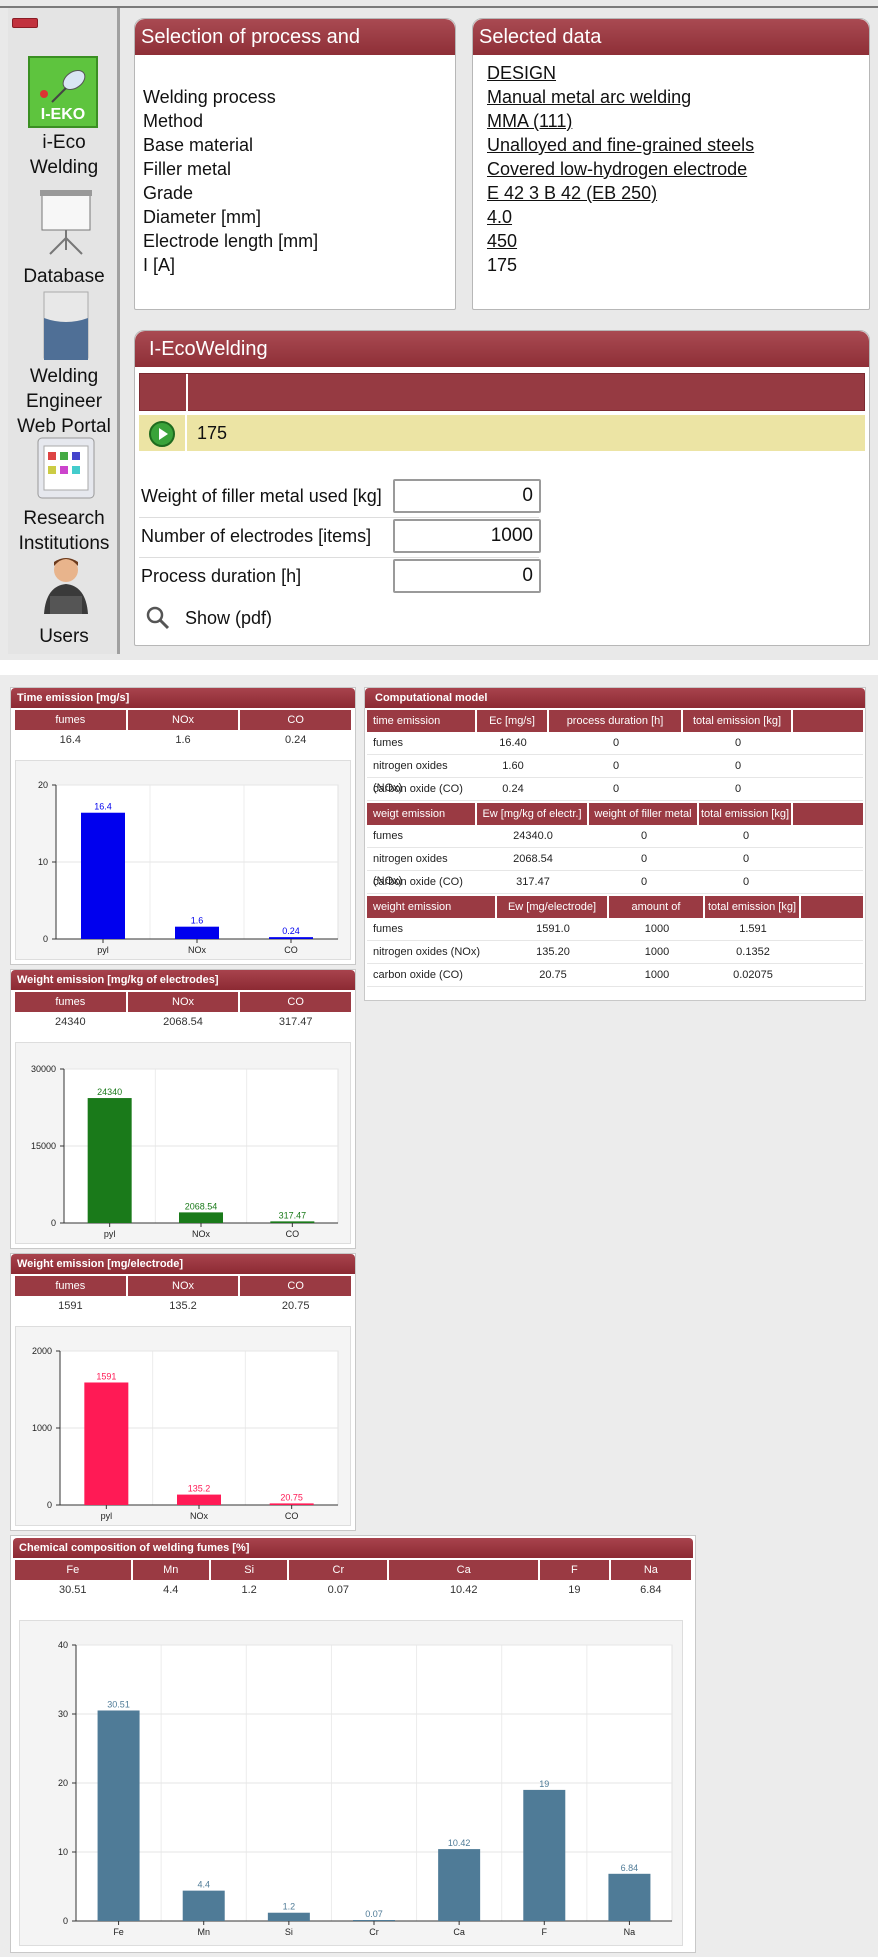  What do you see at coordinates (64, 636) in the screenshot?
I see `sidebar-item-users: Users` at bounding box center [64, 636].